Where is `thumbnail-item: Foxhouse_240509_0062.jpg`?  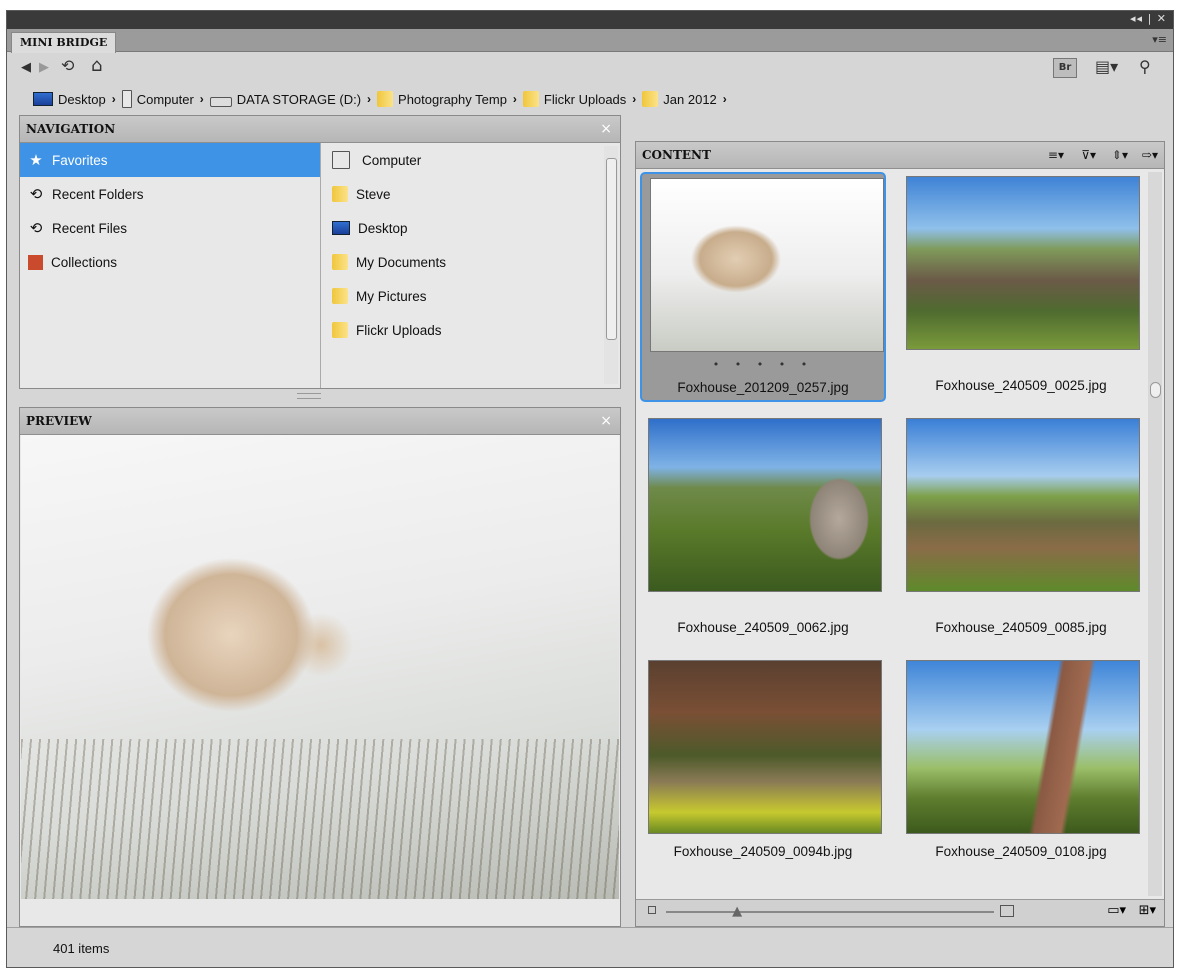
thumbnail-item: Foxhouse_240509_0062.jpg is located at coordinates (763, 529).